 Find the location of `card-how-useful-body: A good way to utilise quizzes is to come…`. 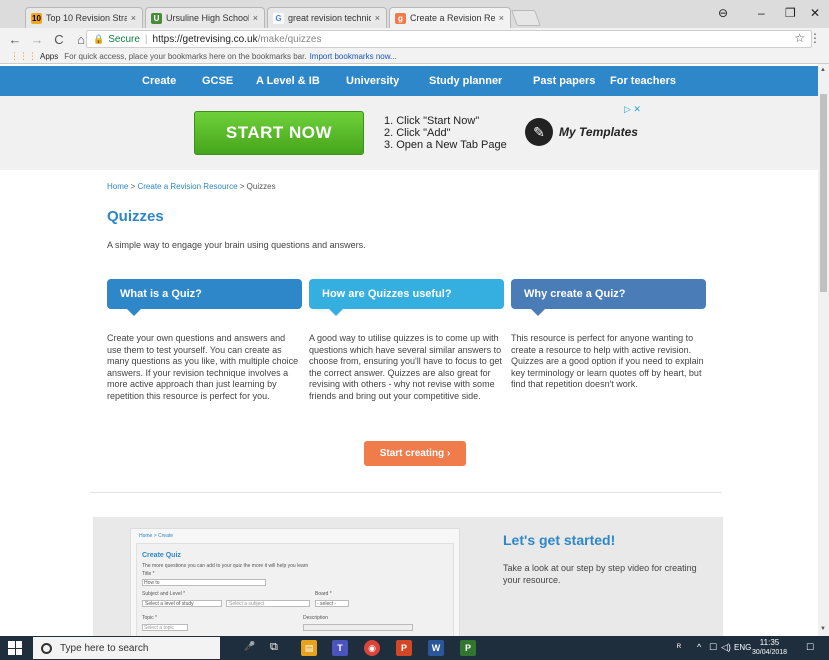

card-how-useful-body: A good way to utilise quizzes is to come… is located at coordinates (405, 367).